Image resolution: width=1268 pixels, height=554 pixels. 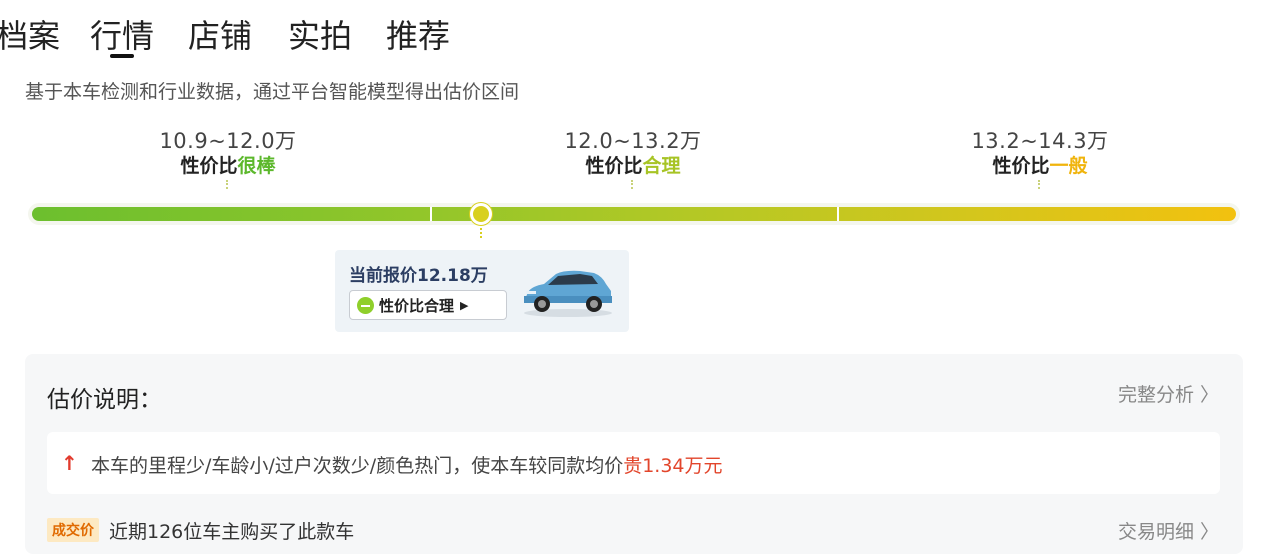 I want to click on marker-stem, so click(x=481, y=233).